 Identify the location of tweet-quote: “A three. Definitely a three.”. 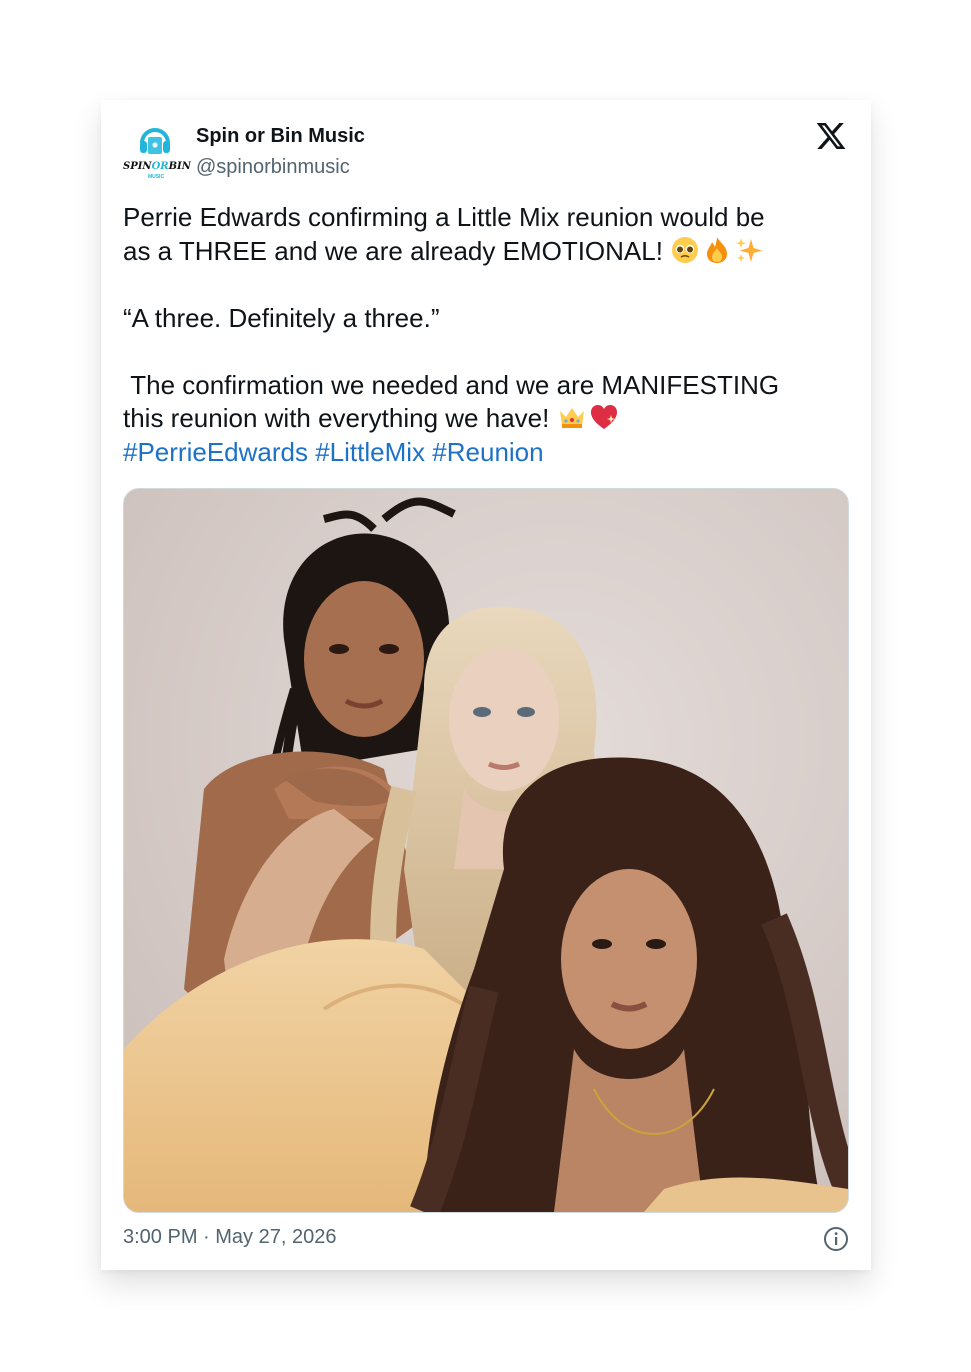
(281, 317).